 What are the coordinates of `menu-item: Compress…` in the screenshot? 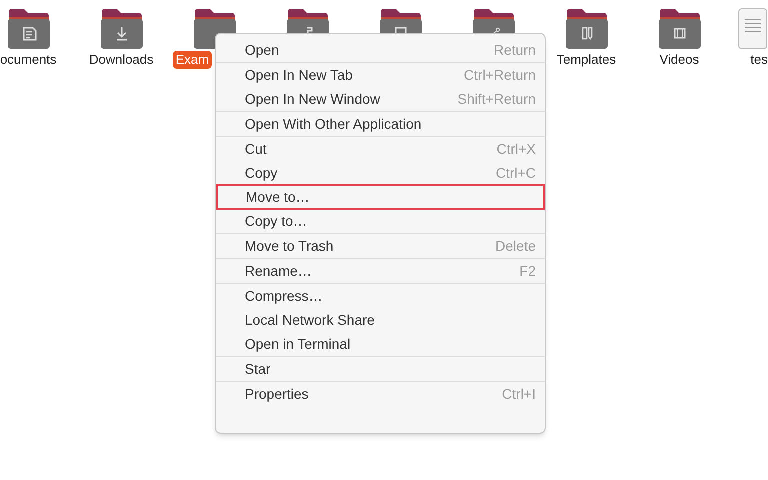 It's located at (380, 296).